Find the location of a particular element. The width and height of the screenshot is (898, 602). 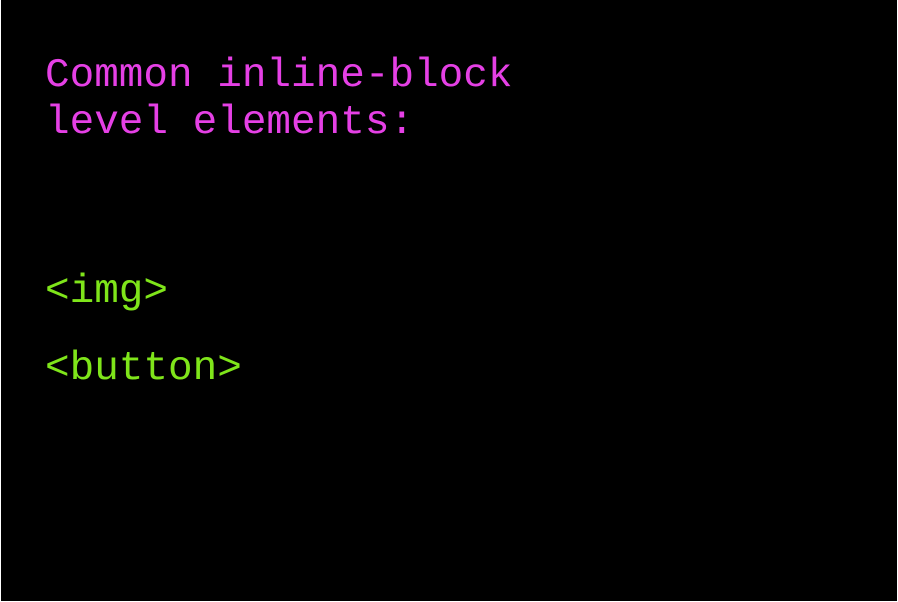

slide-heading: Common inline-block level elements: is located at coordinates (278, 100).